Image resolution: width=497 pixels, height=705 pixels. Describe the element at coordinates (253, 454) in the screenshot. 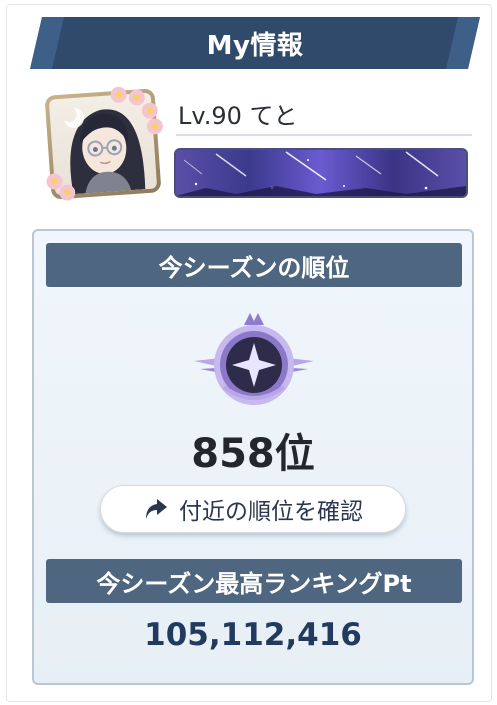

I see `season-rank-value: 858位` at that location.